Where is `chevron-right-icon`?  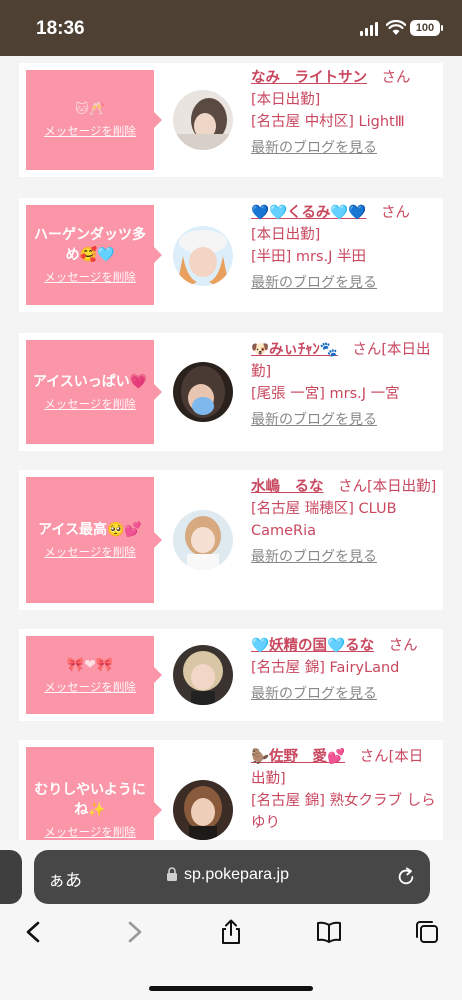 chevron-right-icon is located at coordinates (135, 932).